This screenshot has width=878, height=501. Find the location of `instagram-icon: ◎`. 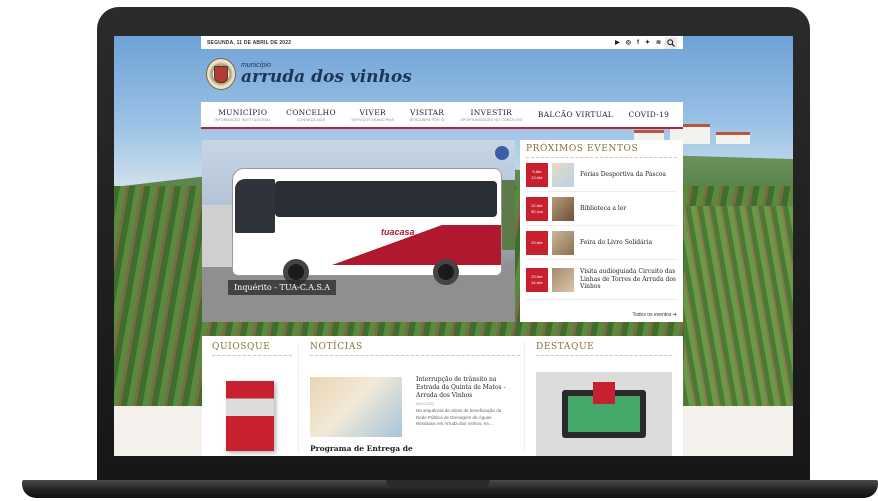

instagram-icon: ◎ is located at coordinates (628, 42).